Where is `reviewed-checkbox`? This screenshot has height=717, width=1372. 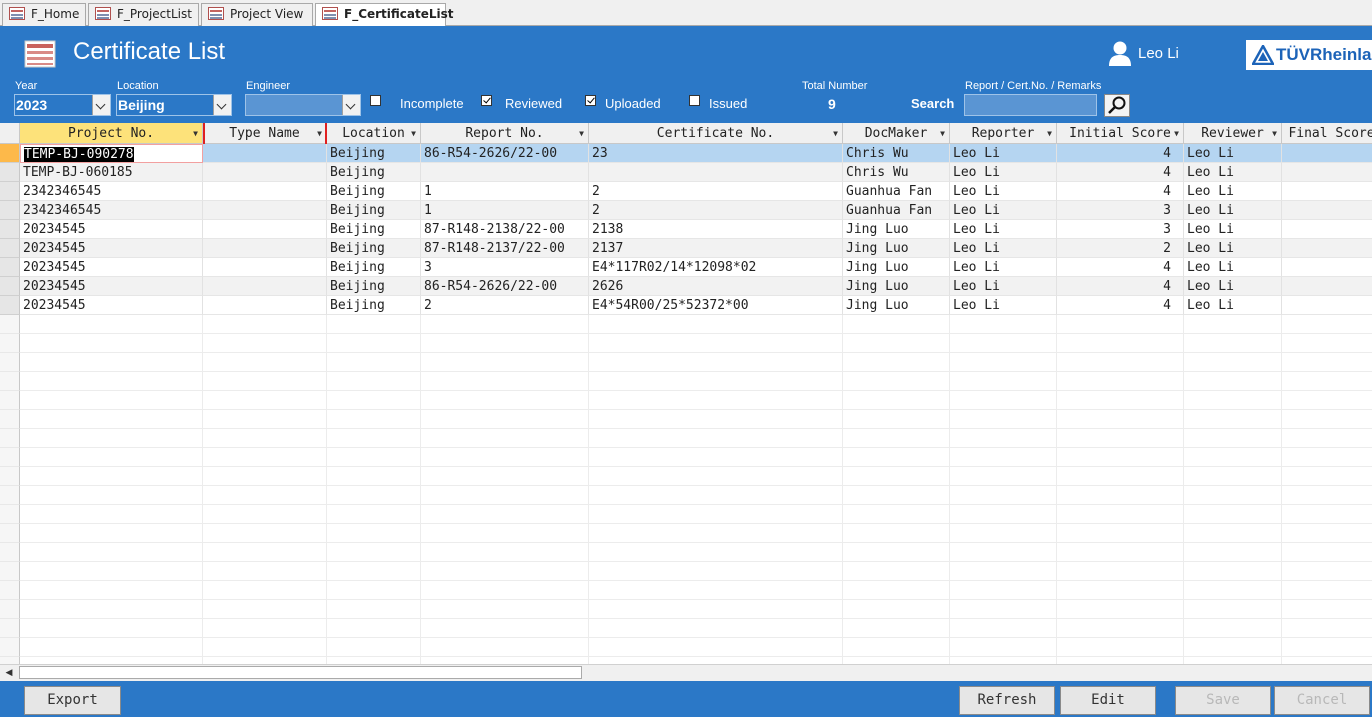 reviewed-checkbox is located at coordinates (486, 100).